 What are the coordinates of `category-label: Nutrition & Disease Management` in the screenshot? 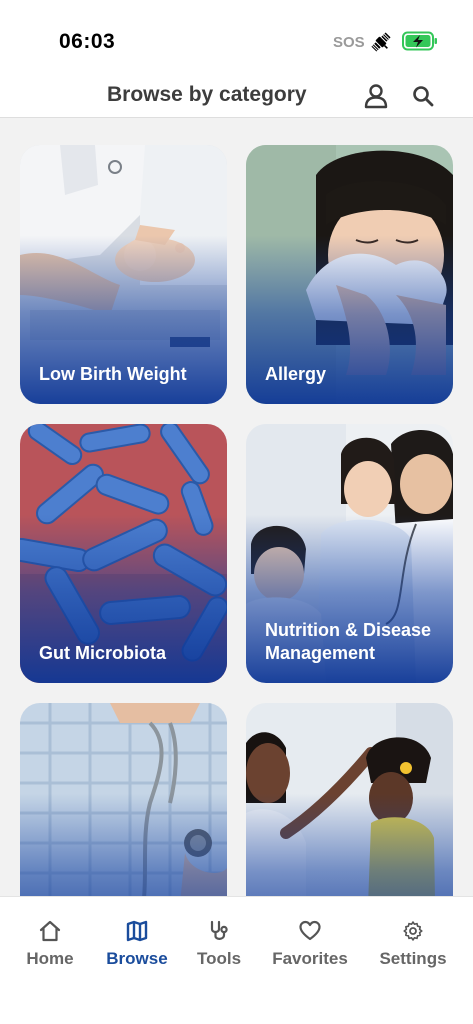 It's located at (348, 641).